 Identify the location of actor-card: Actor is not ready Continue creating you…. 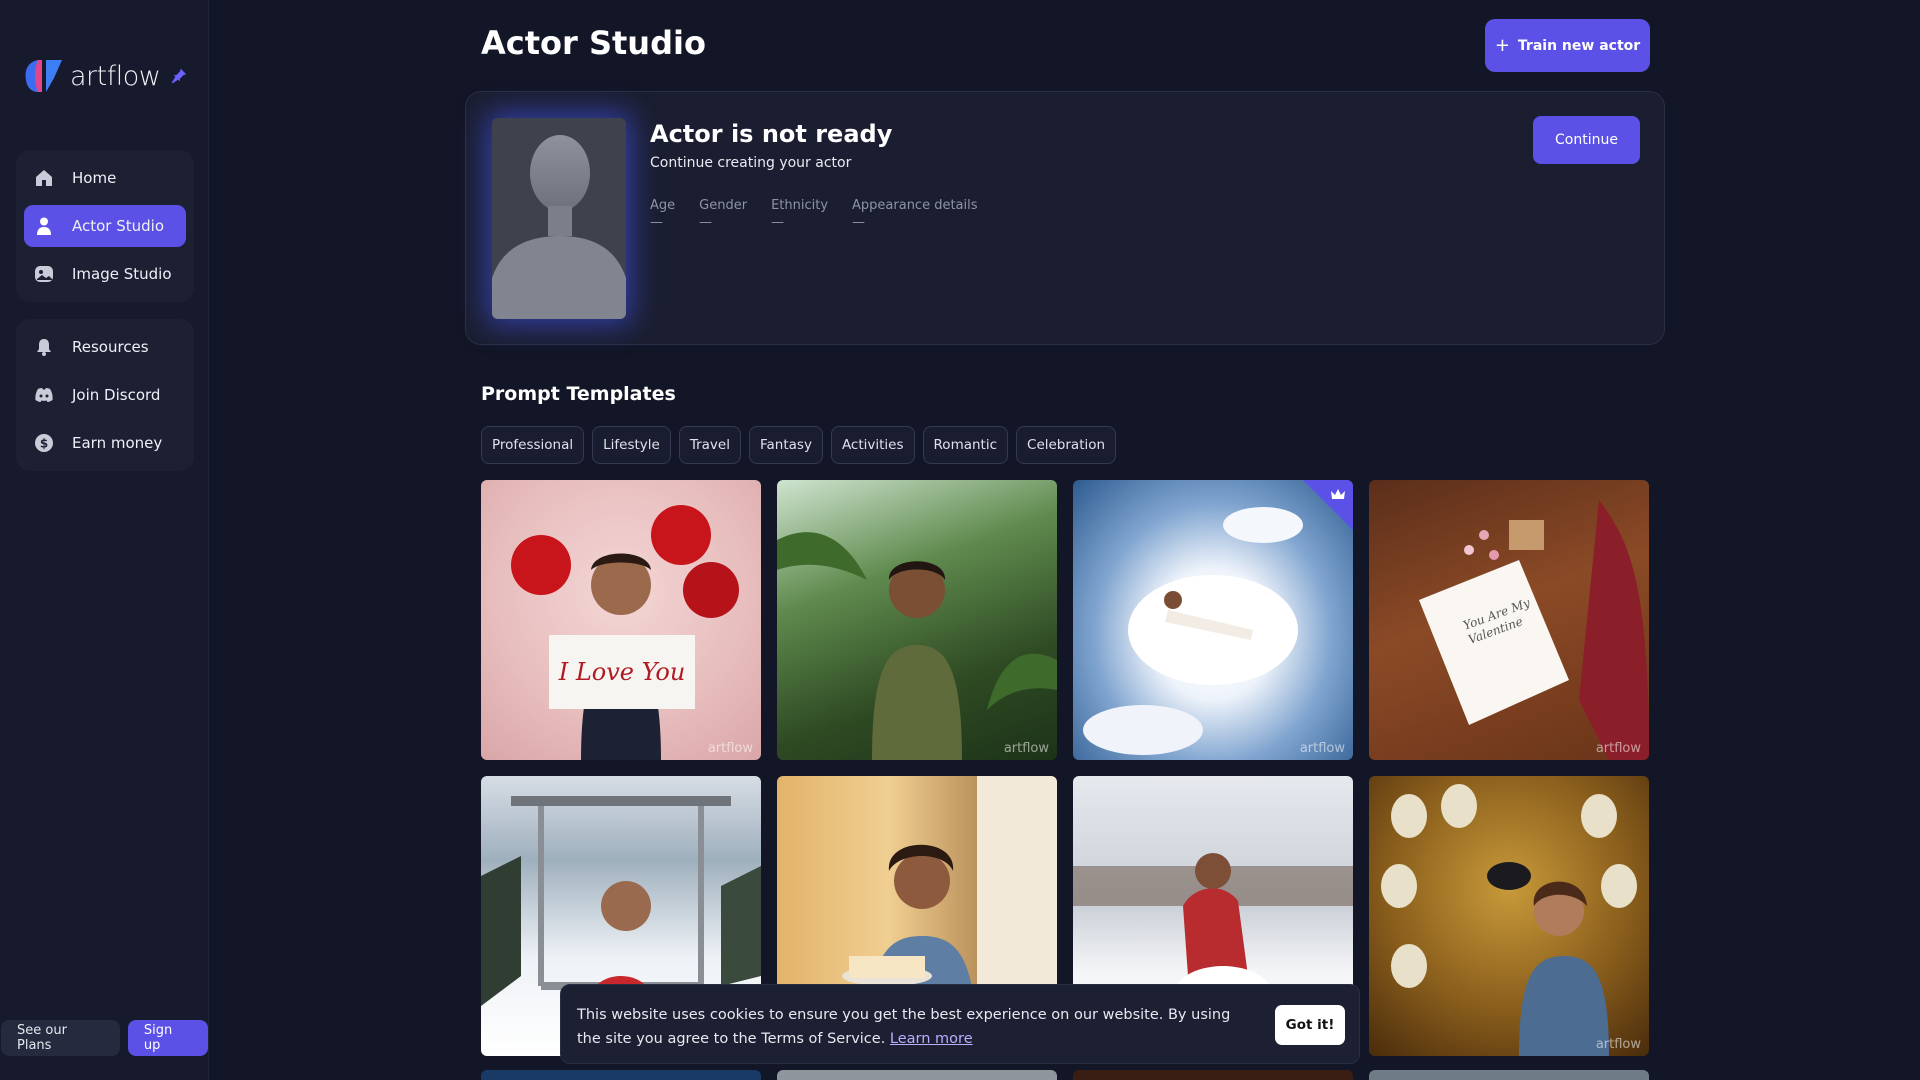
(1065, 218).